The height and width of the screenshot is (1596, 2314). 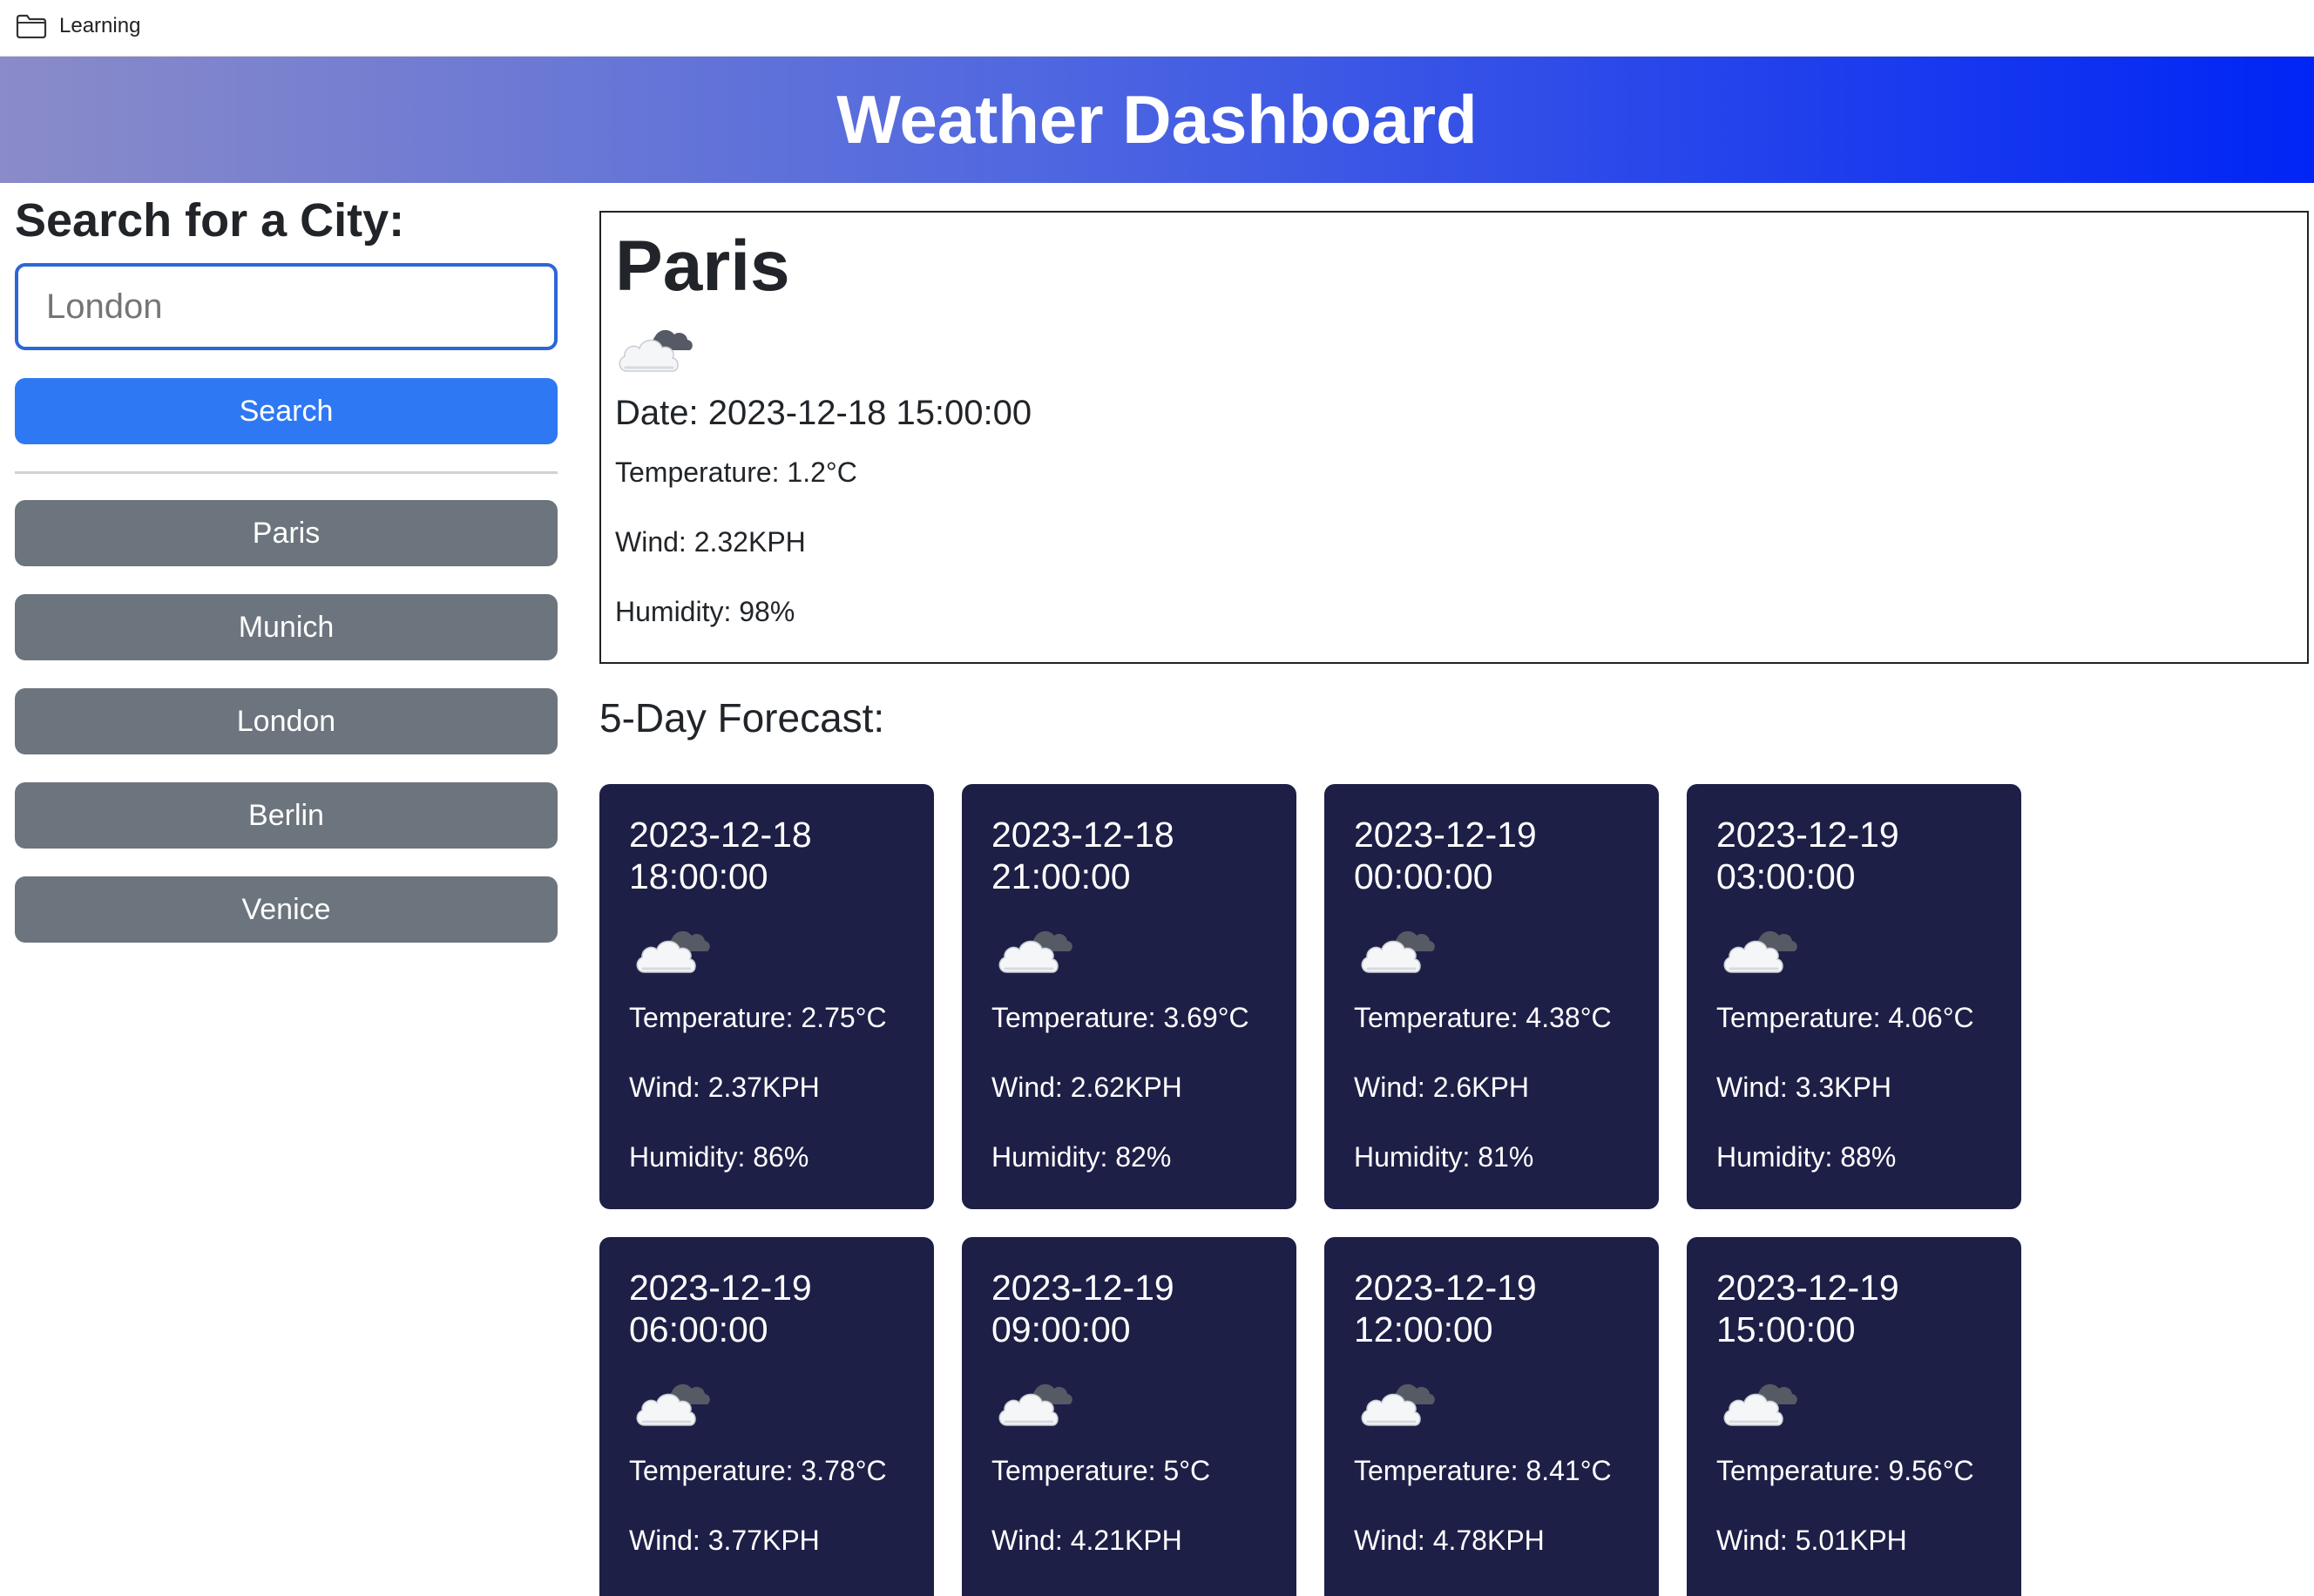 I want to click on folder-icon, so click(x=31, y=26).